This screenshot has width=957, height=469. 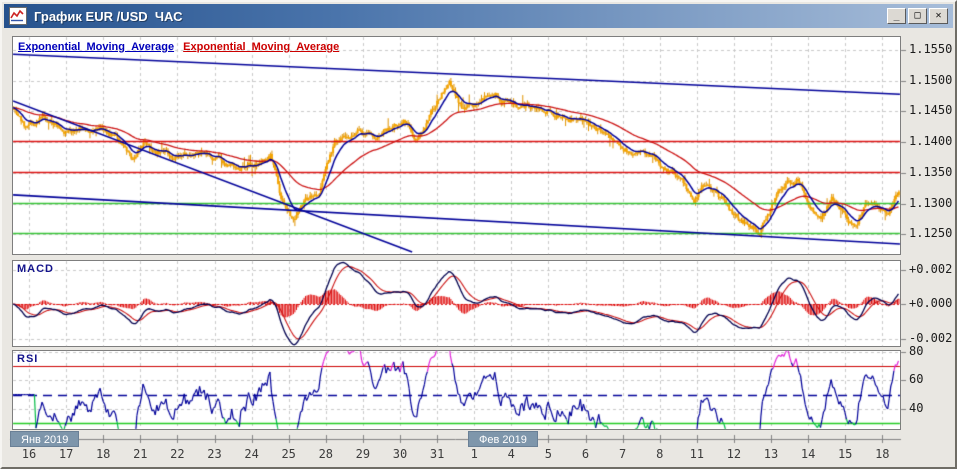 What do you see at coordinates (845, 454) in the screenshot?
I see `date-label: 15` at bounding box center [845, 454].